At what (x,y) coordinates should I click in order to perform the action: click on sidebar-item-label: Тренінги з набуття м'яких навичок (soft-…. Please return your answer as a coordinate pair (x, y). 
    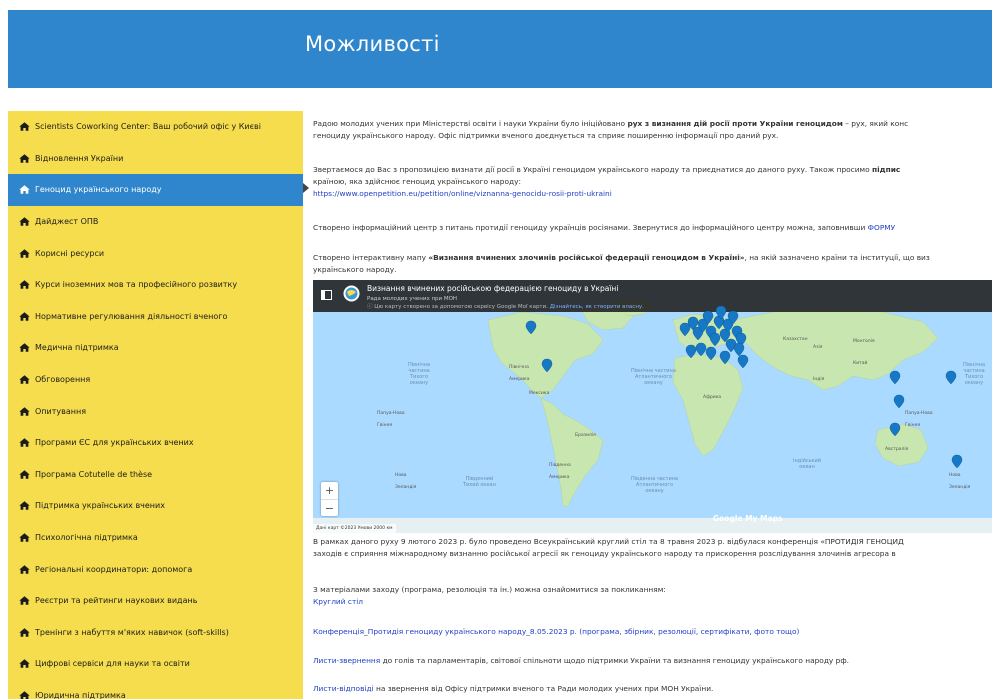
    Looking at the image, I should click on (132, 632).